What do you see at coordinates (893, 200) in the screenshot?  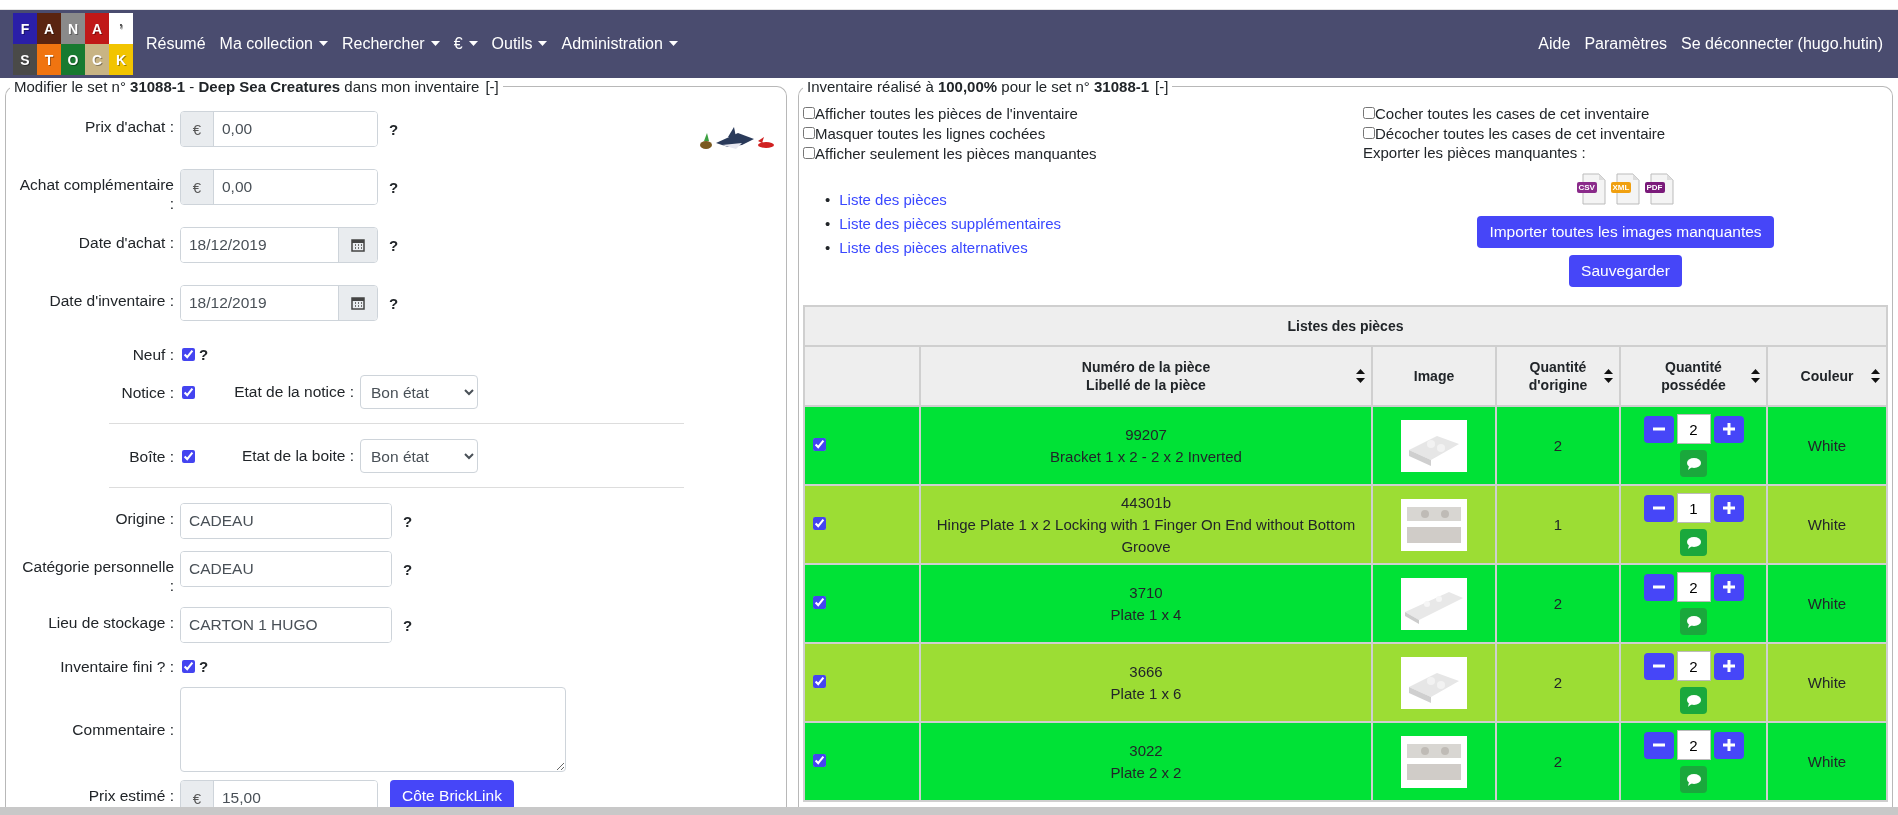 I see `section-link: Liste des pièces` at bounding box center [893, 200].